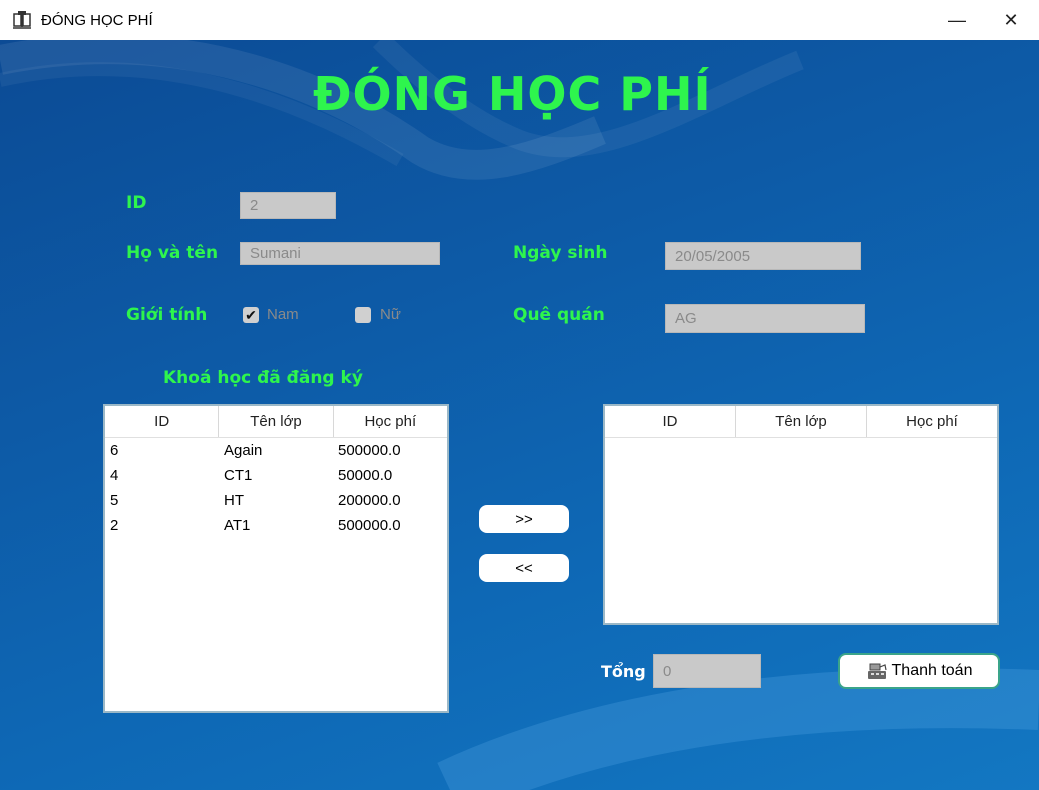 The image size is (1039, 790). What do you see at coordinates (276, 525) in the screenshot?
I see `table-row: 2 AT1 500000.0` at bounding box center [276, 525].